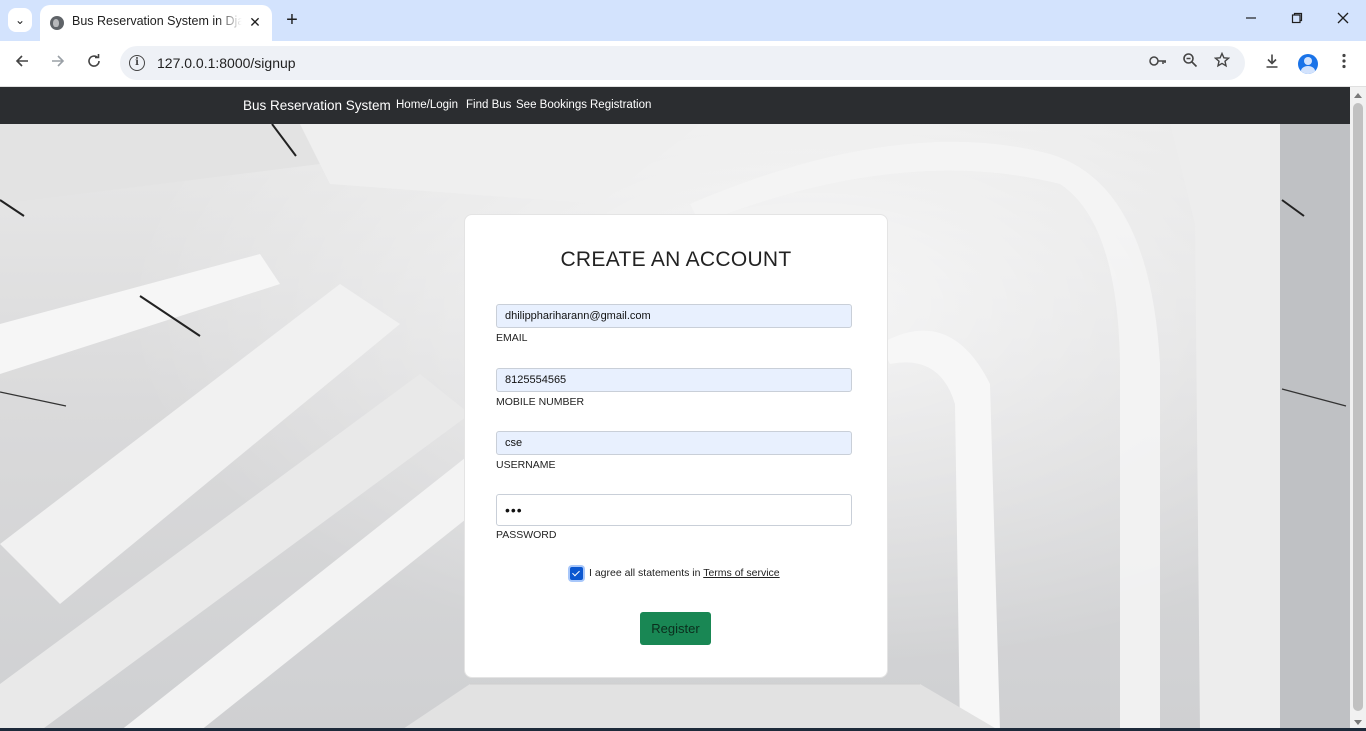  What do you see at coordinates (676, 259) in the screenshot?
I see `page-title: CREATE AN ACCOUNT` at bounding box center [676, 259].